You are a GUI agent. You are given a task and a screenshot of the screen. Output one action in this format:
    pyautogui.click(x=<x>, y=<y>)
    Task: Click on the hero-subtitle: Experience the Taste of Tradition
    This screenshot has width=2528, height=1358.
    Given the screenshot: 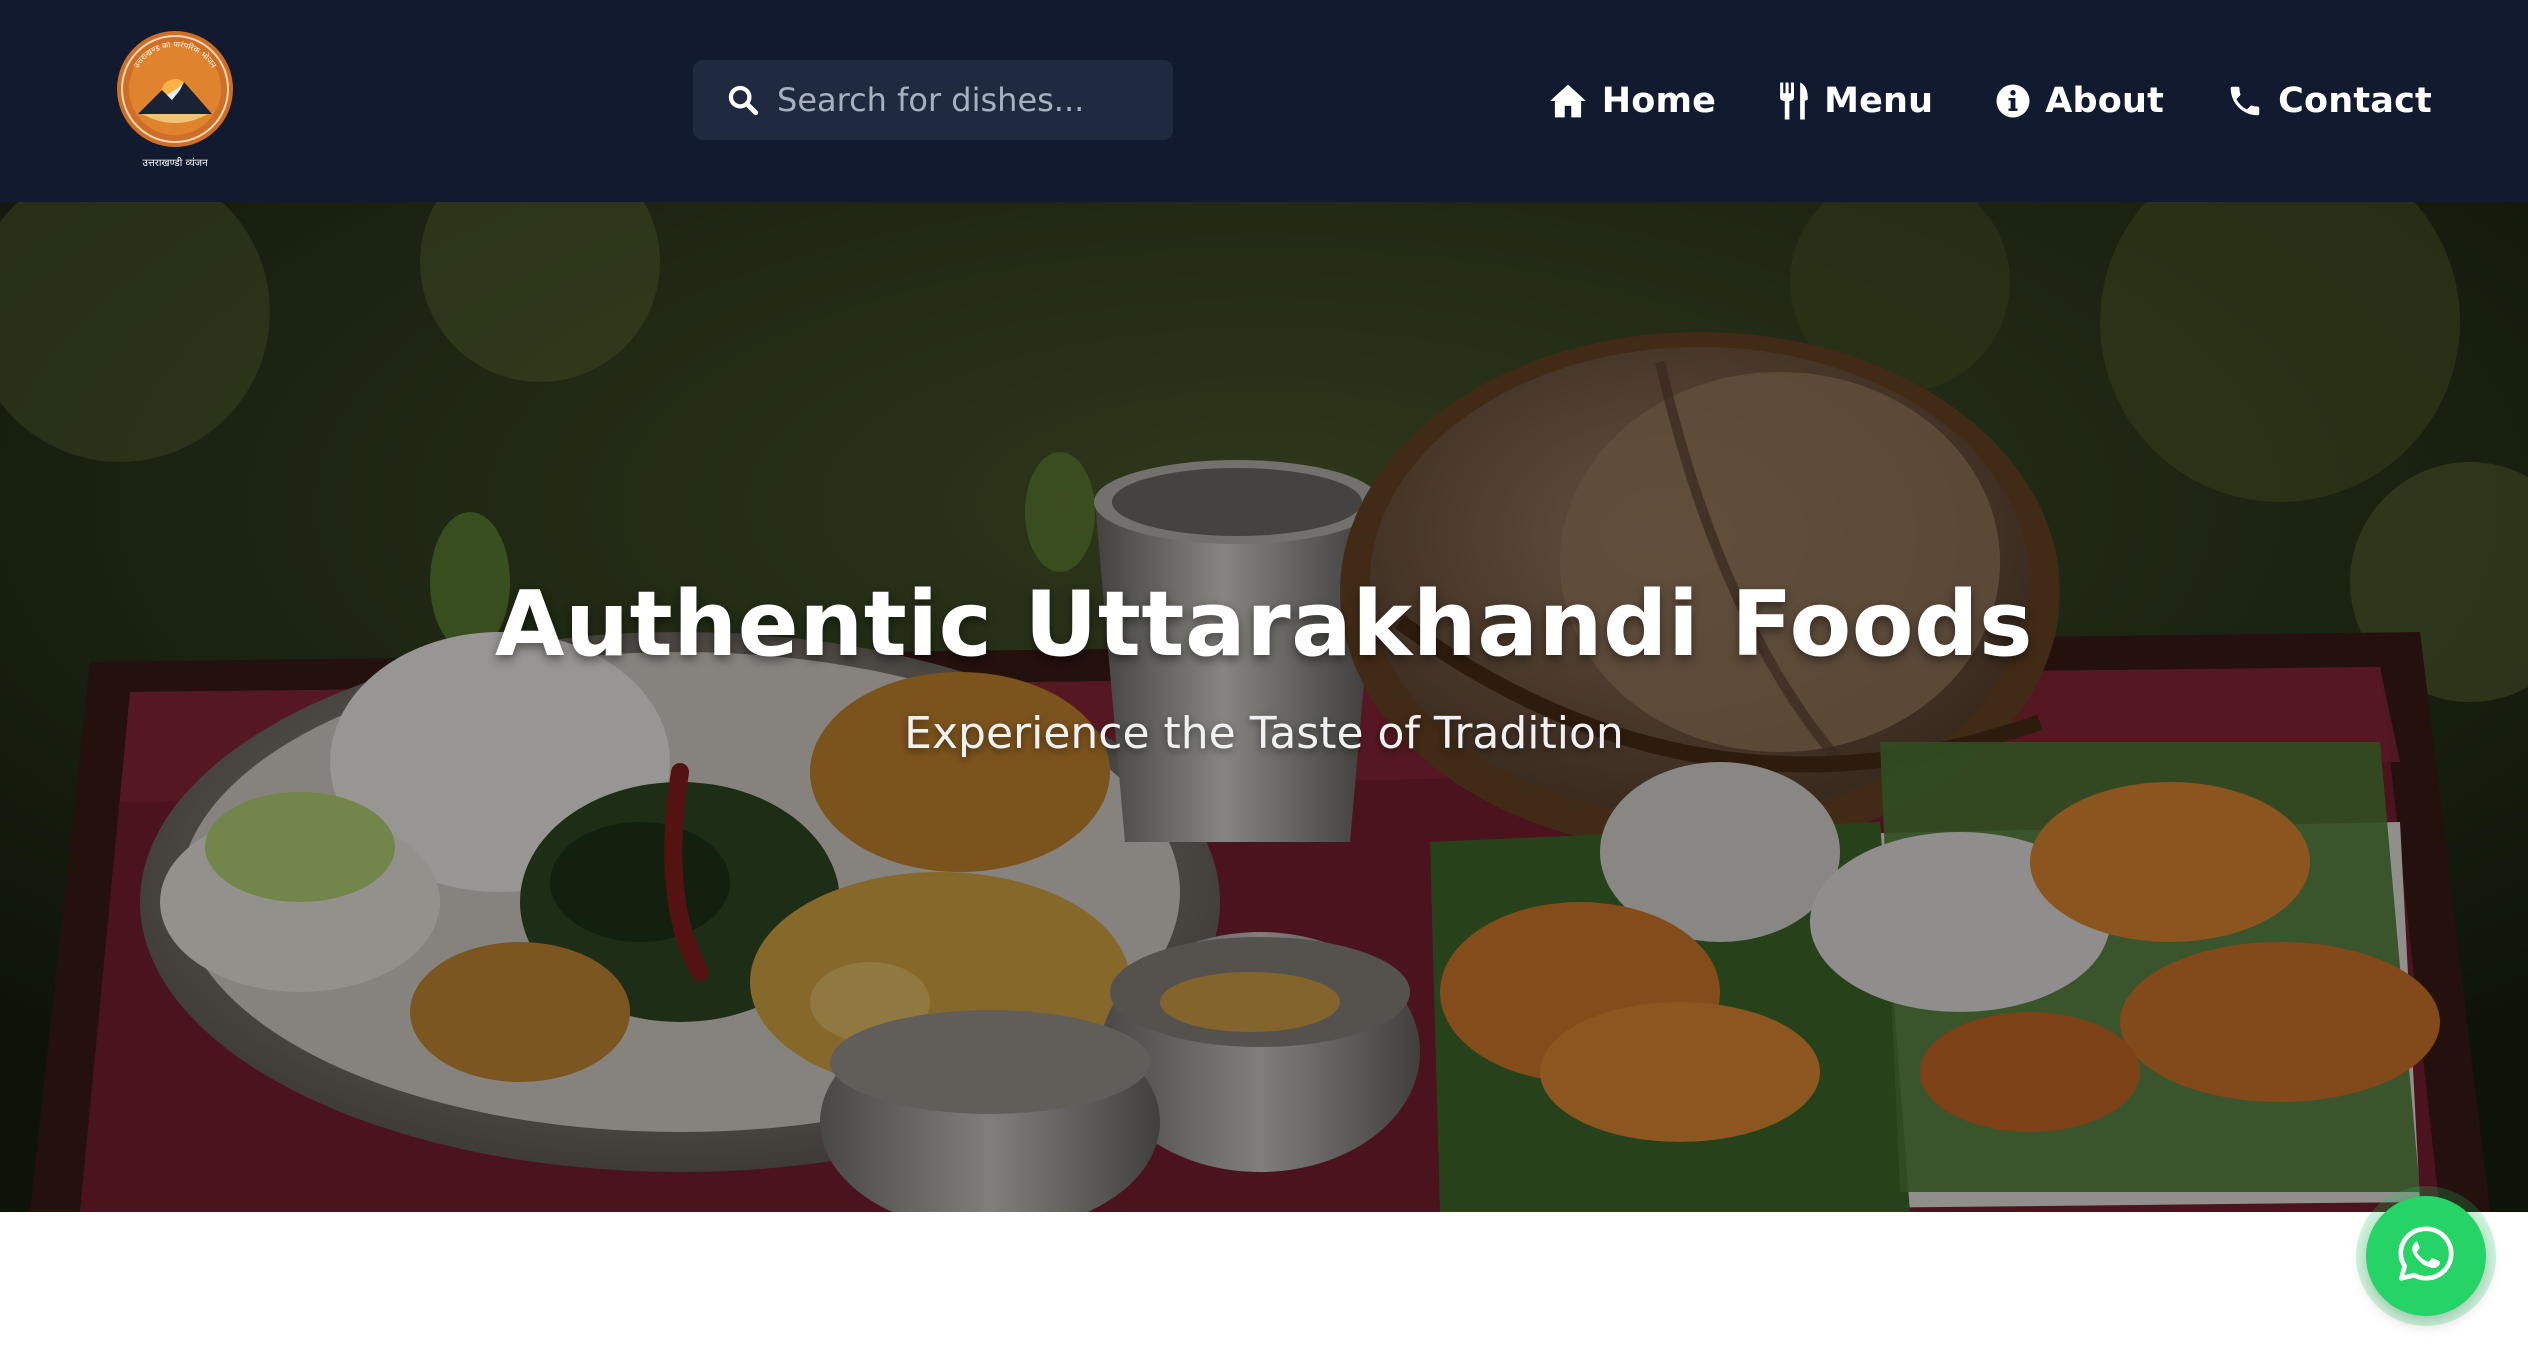 What is the action you would take?
    pyautogui.click(x=1264, y=733)
    